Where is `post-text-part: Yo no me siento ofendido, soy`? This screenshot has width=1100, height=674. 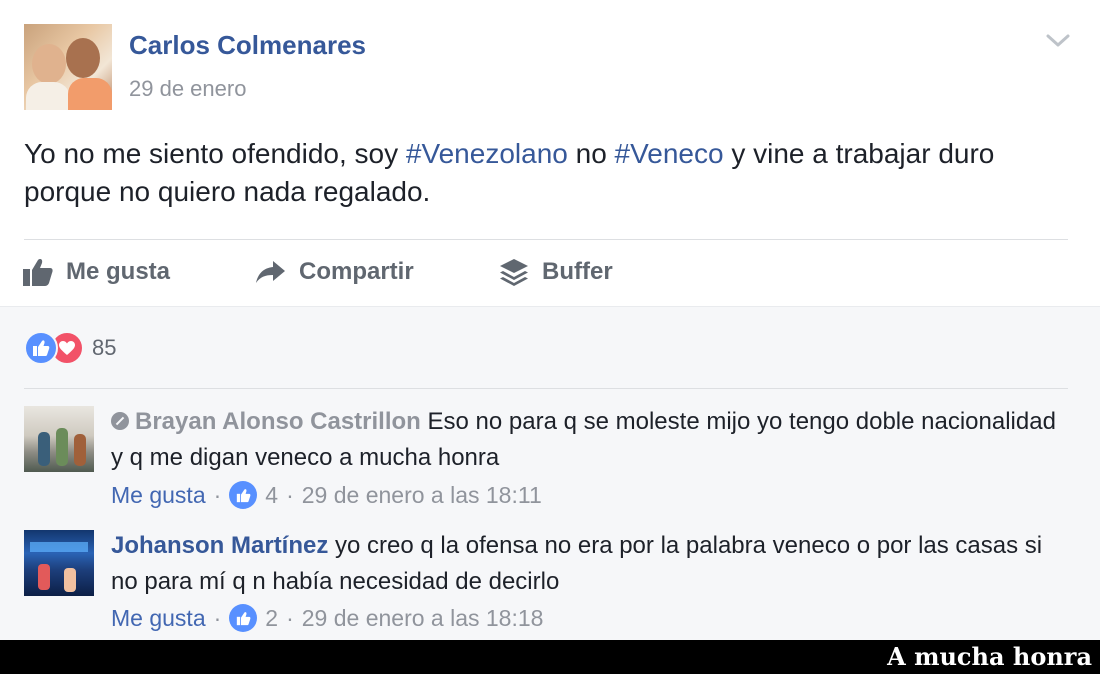 post-text-part: Yo no me siento ofendido, soy is located at coordinates (215, 153).